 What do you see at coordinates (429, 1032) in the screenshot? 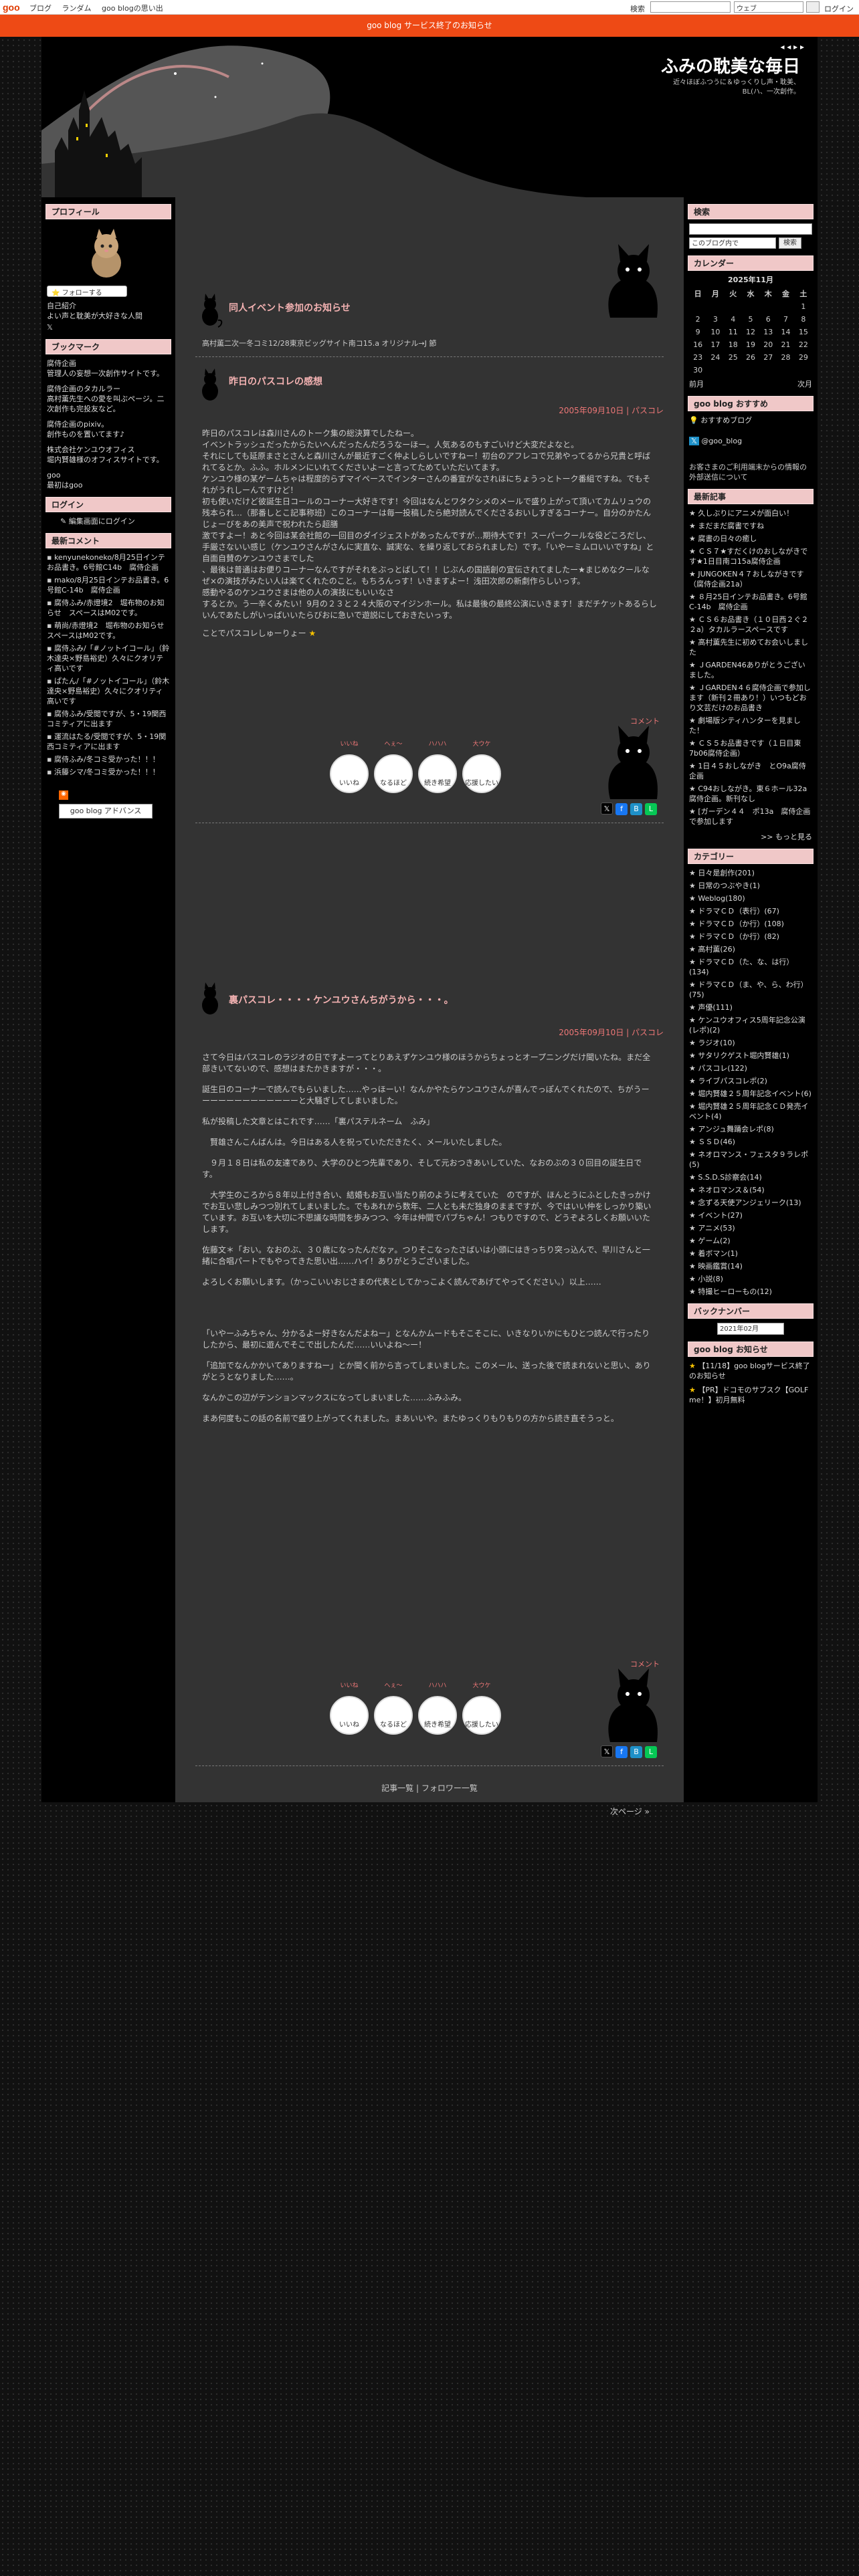
I see `post2-meta: 2005年09月10日 | パスコレ` at bounding box center [429, 1032].